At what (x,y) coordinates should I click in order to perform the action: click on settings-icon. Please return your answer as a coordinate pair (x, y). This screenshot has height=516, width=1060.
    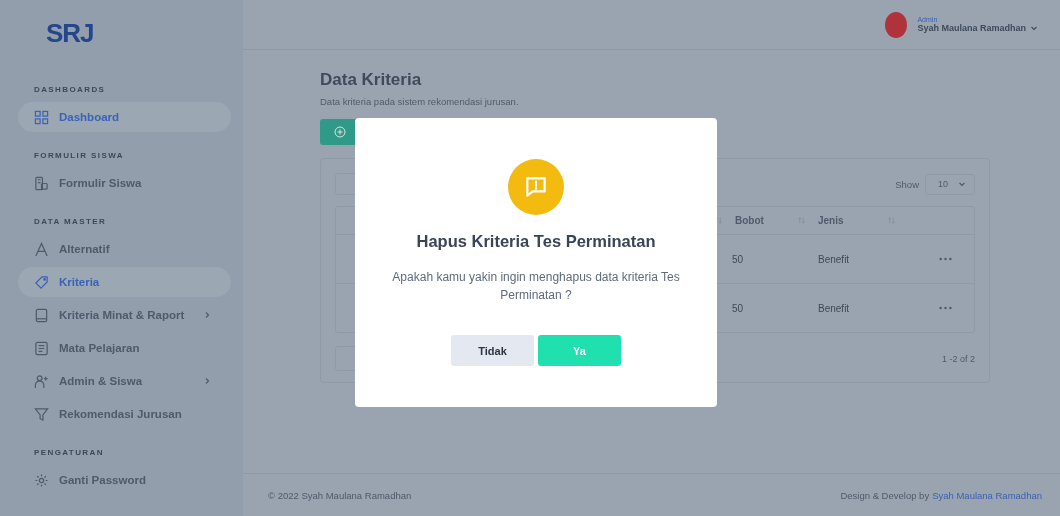
    Looking at the image, I should click on (41, 480).